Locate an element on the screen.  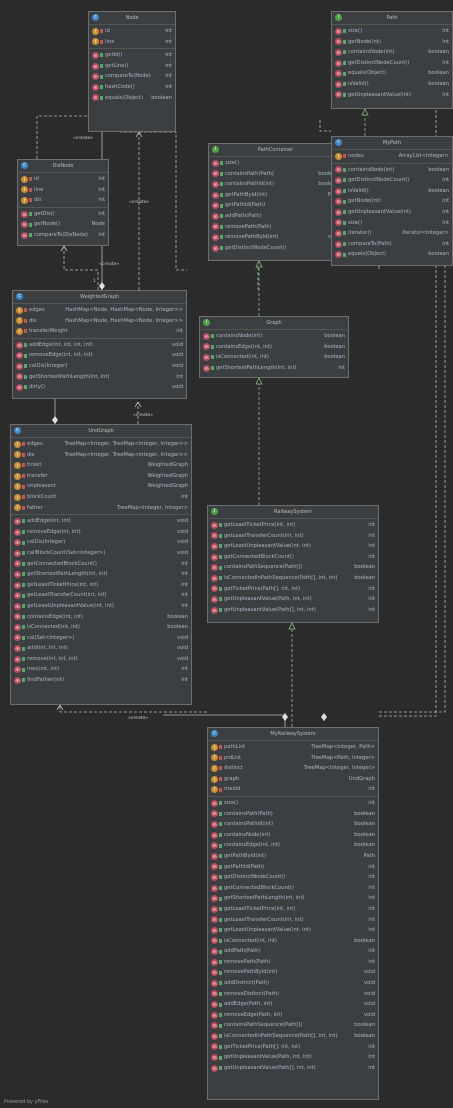
field-row: f blockCount int is located at coordinates (101, 497).